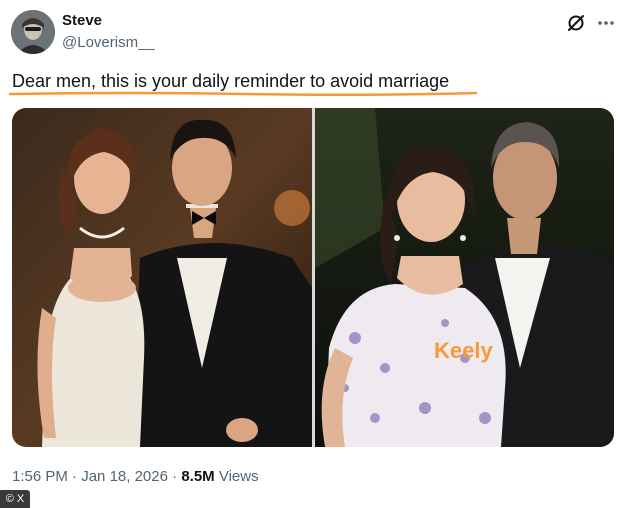 The height and width of the screenshot is (508, 634). I want to click on text-underline-mark, so click(243, 94).